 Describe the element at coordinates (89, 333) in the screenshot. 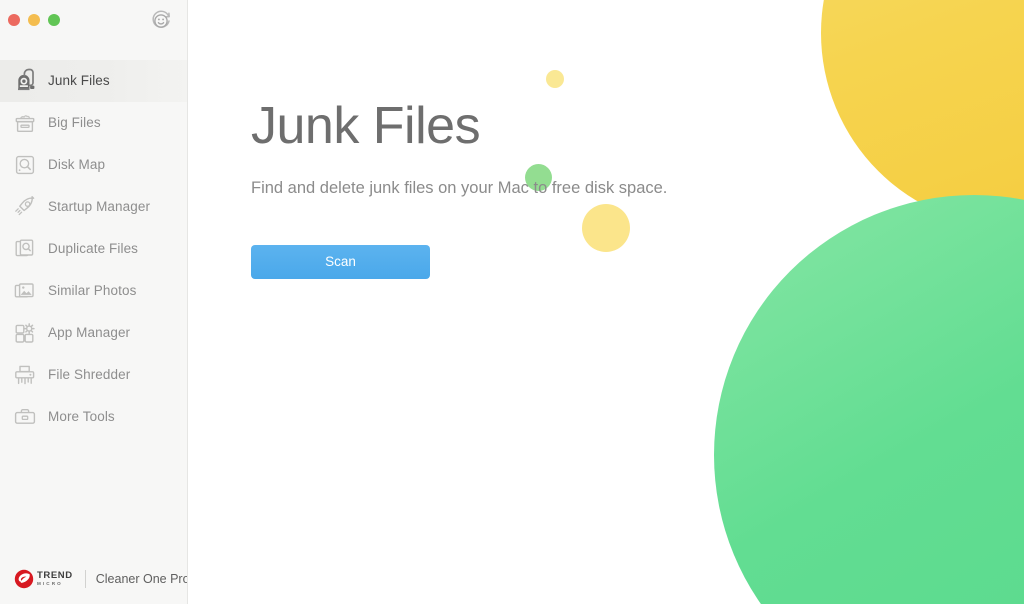

I see `sidebar-item-label: App Manager` at that location.